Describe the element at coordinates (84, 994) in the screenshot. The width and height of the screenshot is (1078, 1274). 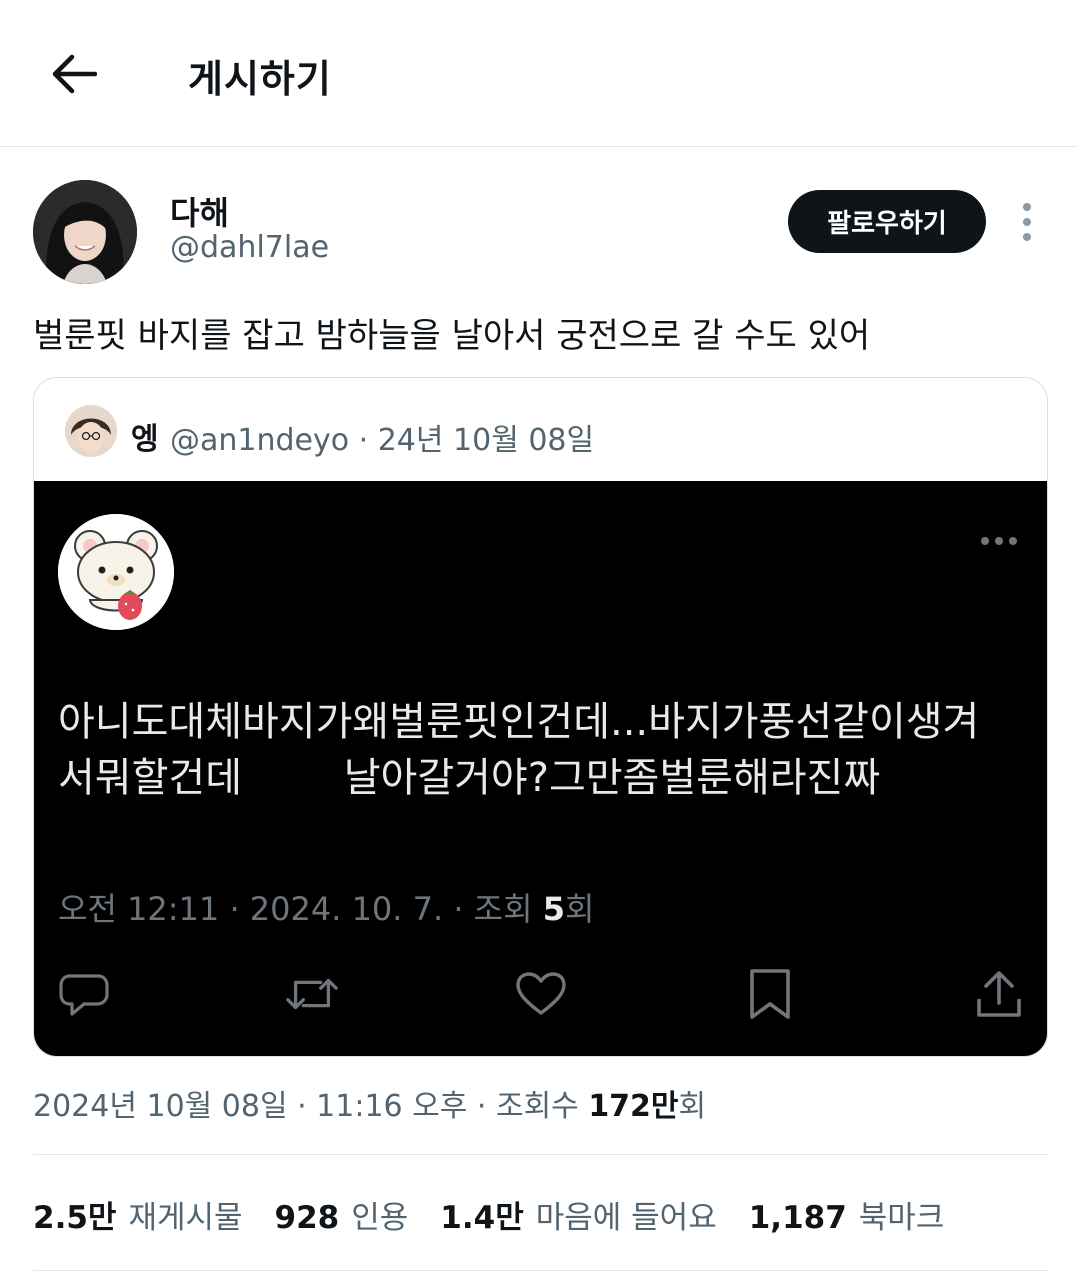
I see `reply-icon` at that location.